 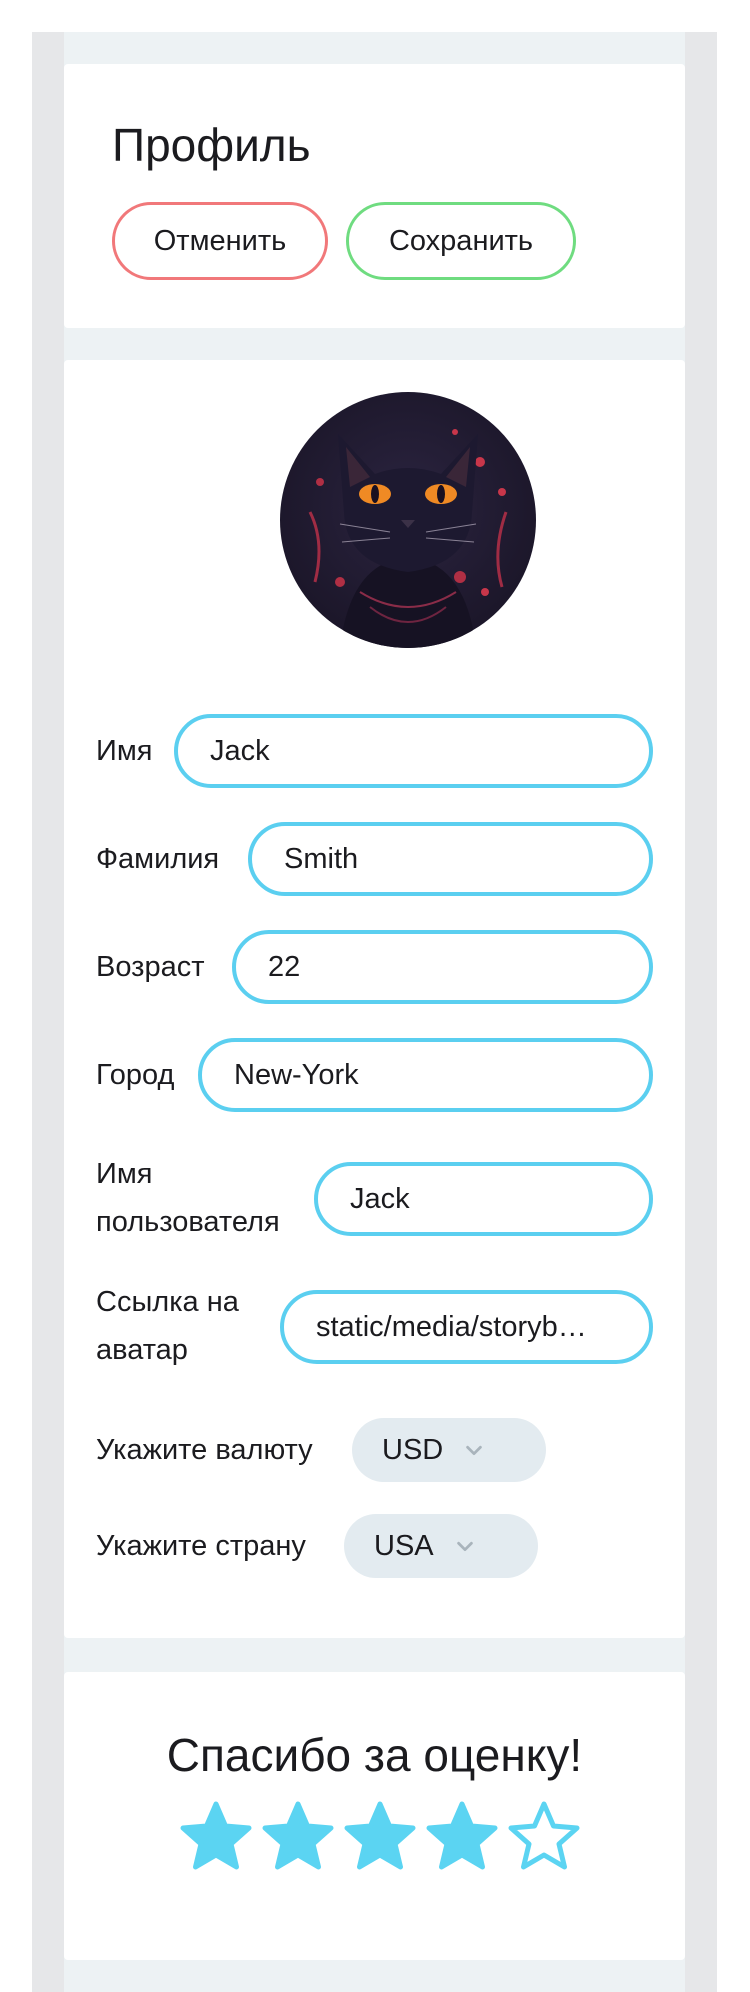 I want to click on currency-value: USD, so click(x=413, y=1449).